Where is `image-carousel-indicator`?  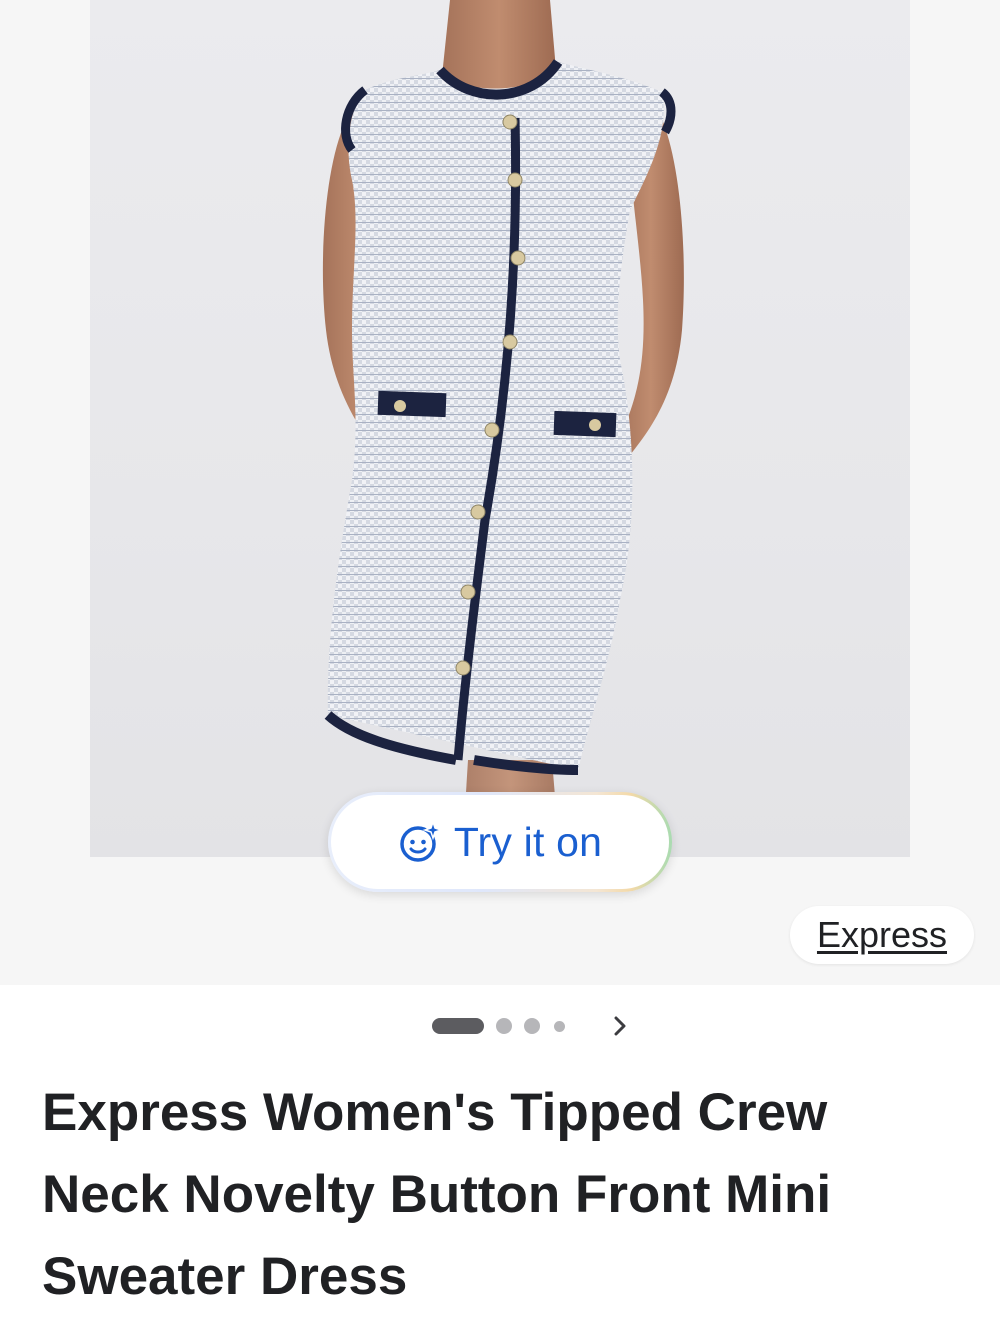 image-carousel-indicator is located at coordinates (498, 1026).